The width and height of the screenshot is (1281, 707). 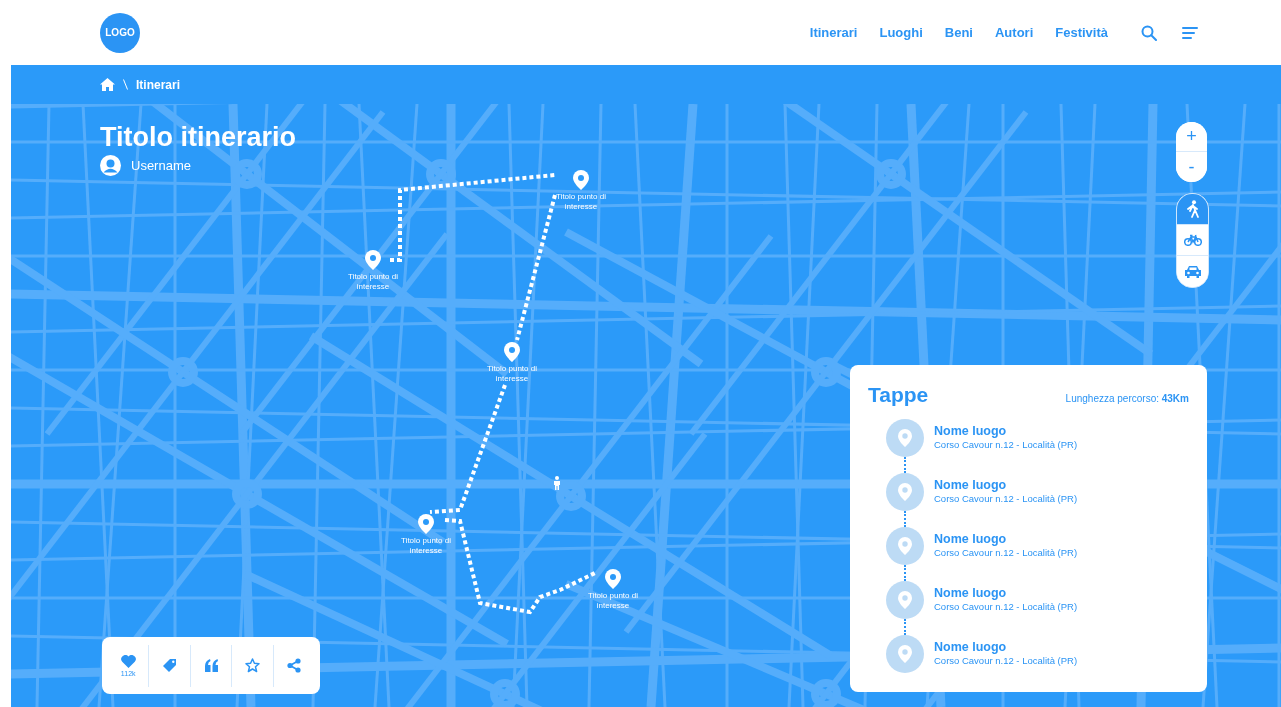 I want to click on logo: LOGO, so click(x=120, y=32).